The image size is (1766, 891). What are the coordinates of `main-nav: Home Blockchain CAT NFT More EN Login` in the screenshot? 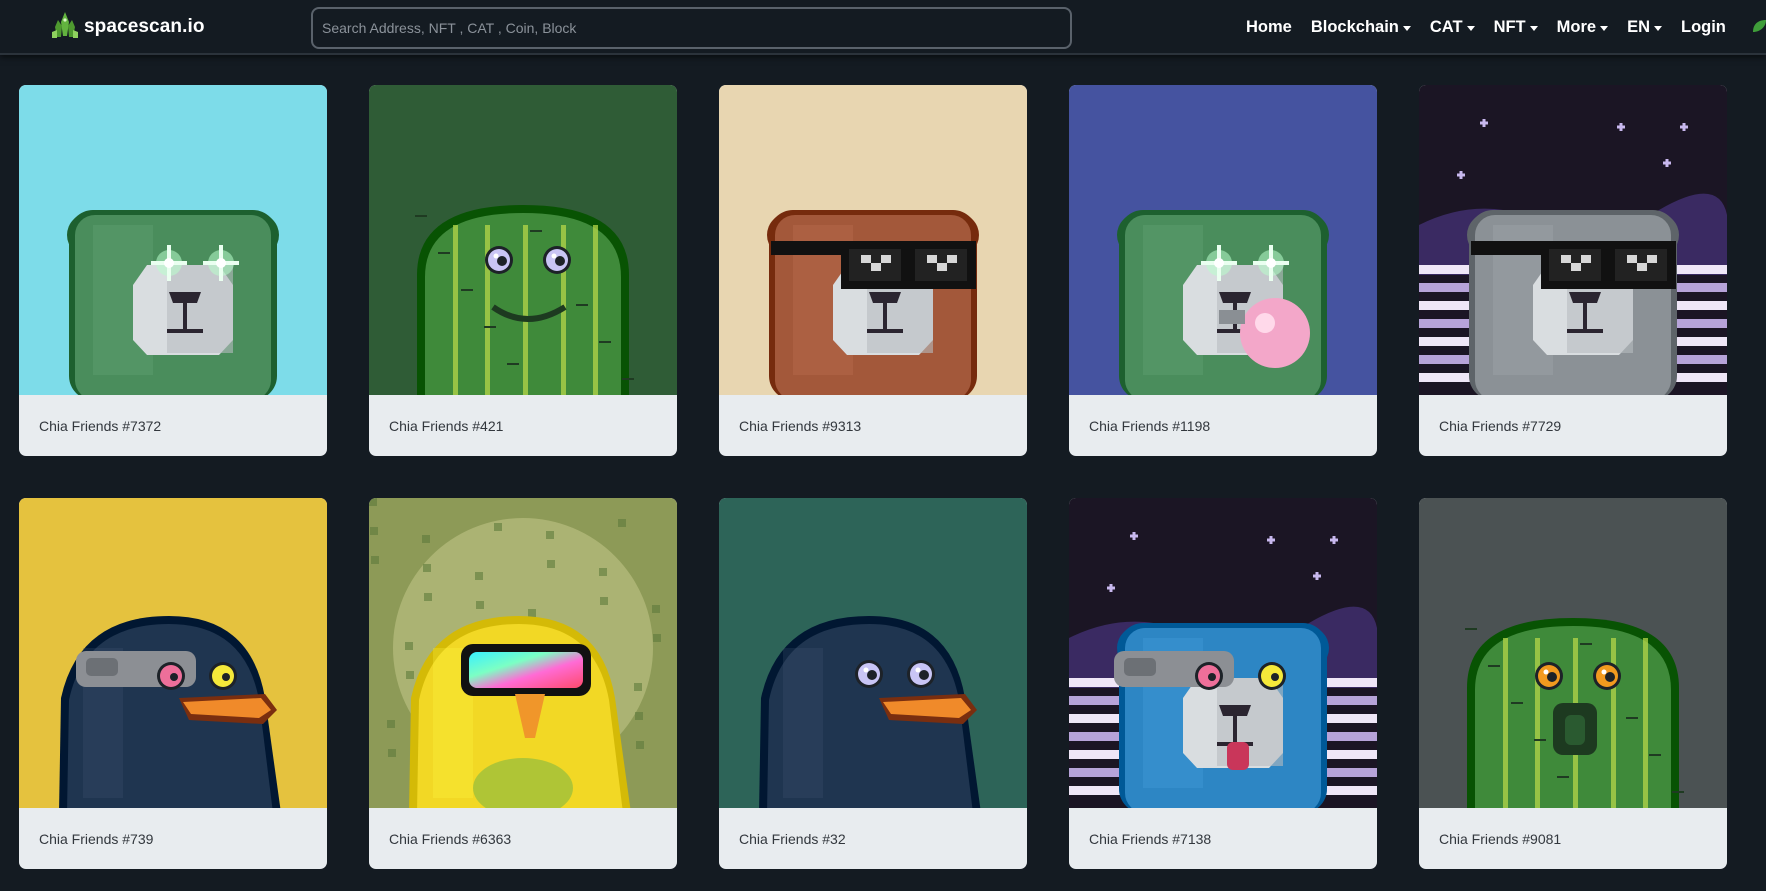 It's located at (1495, 27).